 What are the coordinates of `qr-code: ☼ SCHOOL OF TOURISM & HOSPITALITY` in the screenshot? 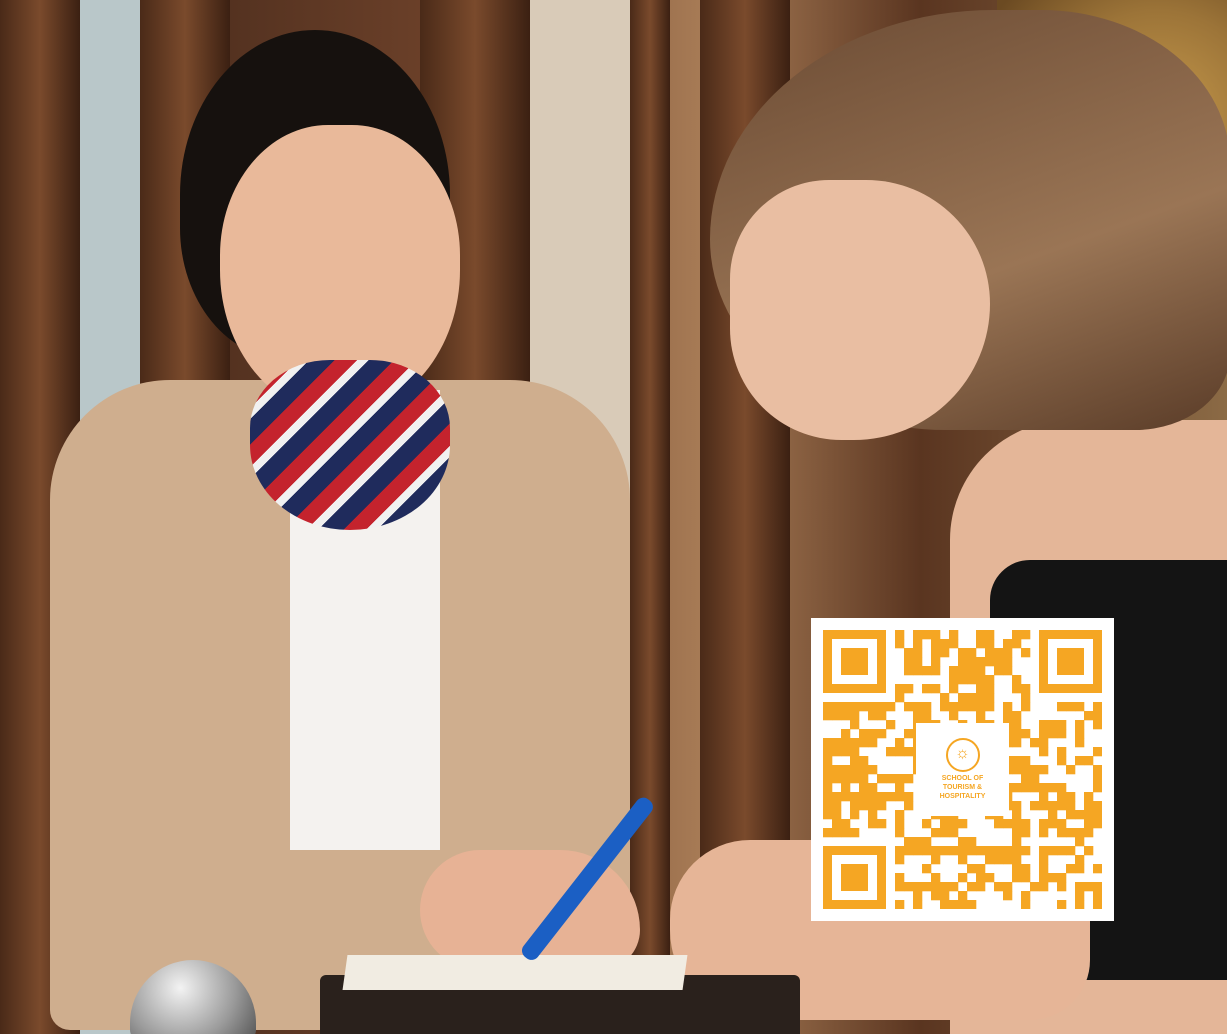 It's located at (962, 769).